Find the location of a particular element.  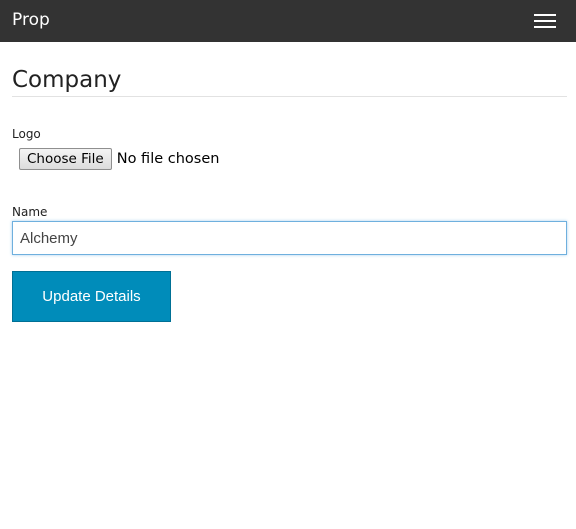

file-status-text: No file chosen is located at coordinates (168, 159).